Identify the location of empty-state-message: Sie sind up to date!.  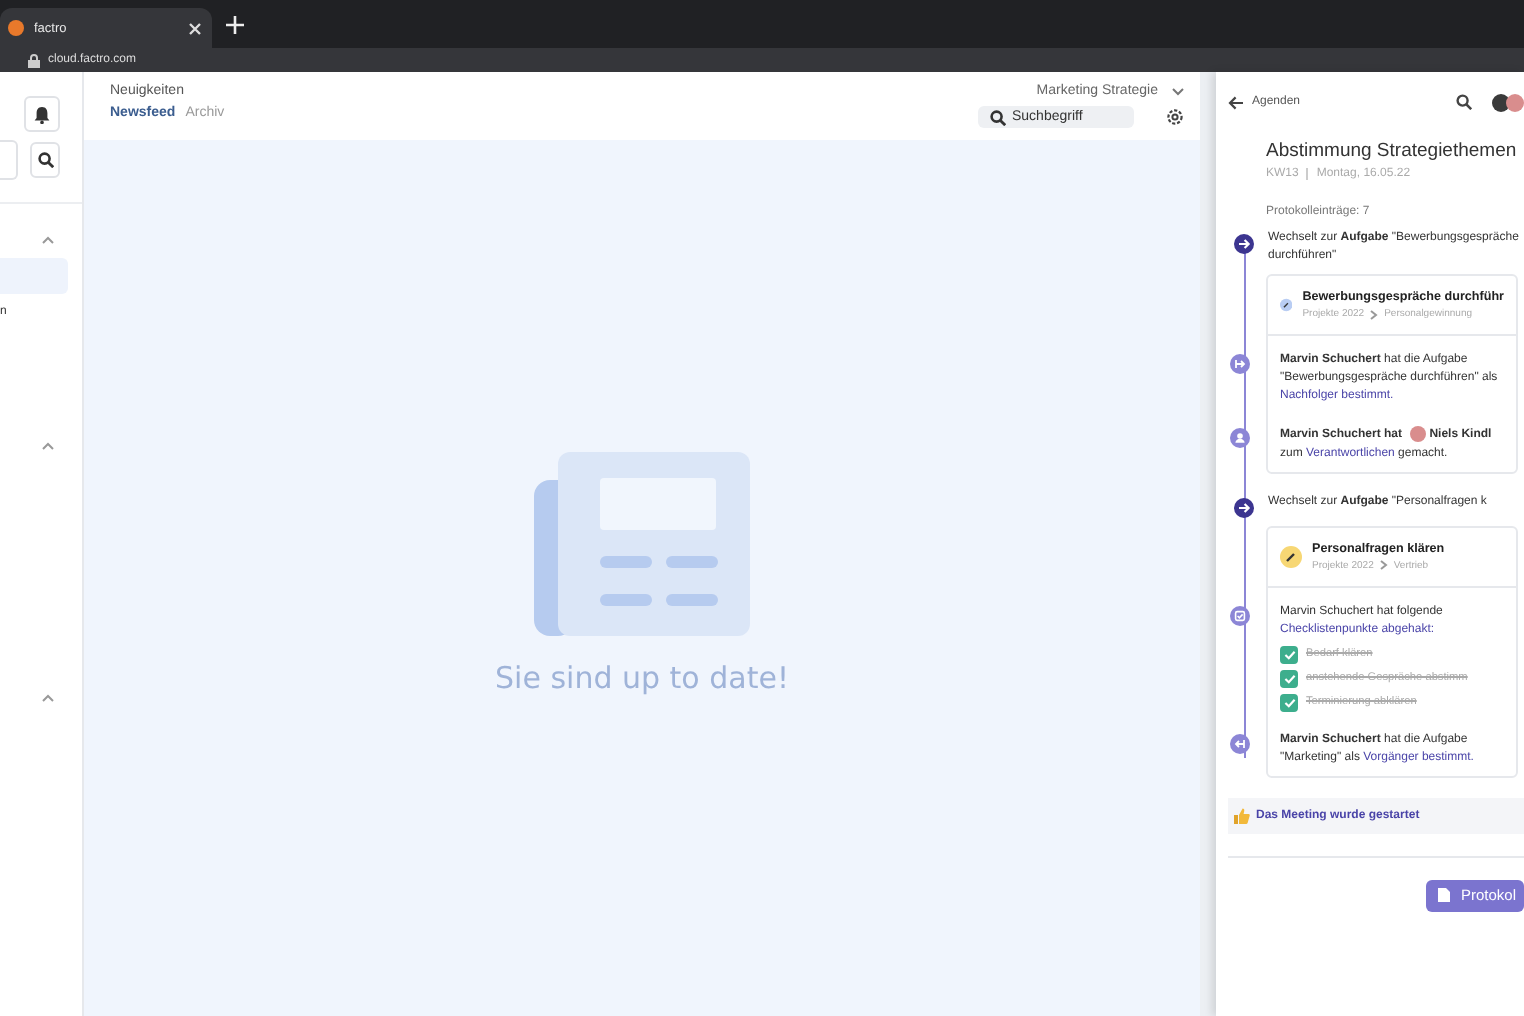
(642, 678).